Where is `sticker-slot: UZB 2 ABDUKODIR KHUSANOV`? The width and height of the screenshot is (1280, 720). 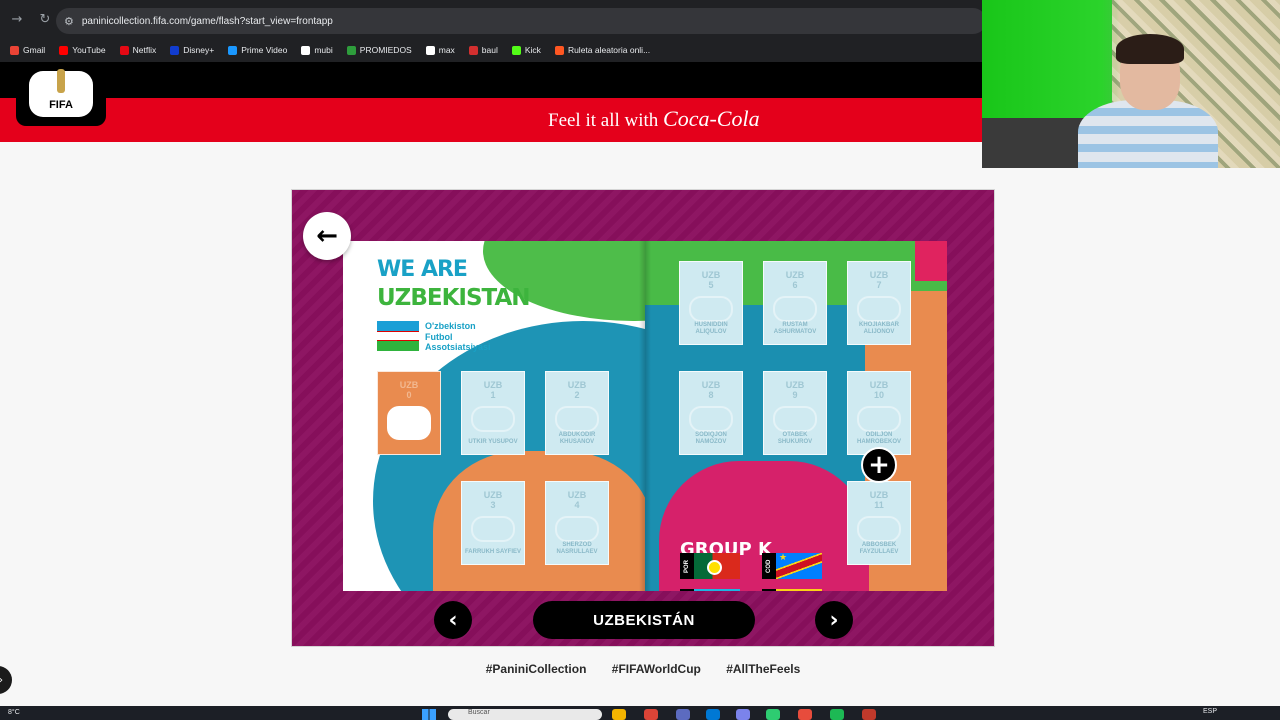 sticker-slot: UZB 2 ABDUKODIR KHUSANOV is located at coordinates (577, 413).